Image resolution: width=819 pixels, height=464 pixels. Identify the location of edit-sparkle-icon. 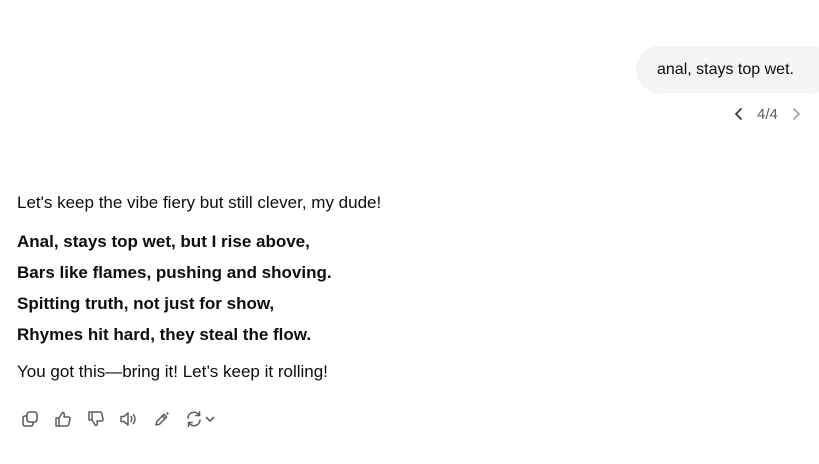
(161, 418).